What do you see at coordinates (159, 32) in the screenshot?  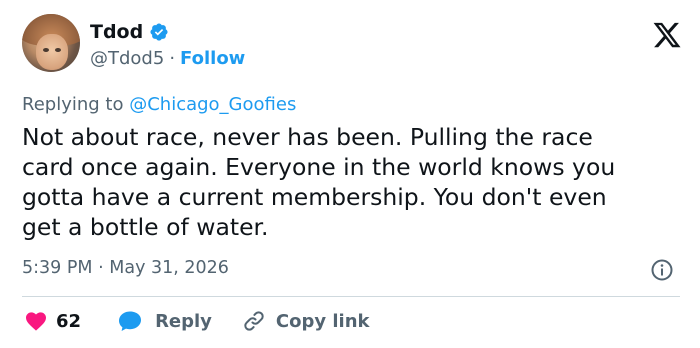 I see `verified-badge-icon` at bounding box center [159, 32].